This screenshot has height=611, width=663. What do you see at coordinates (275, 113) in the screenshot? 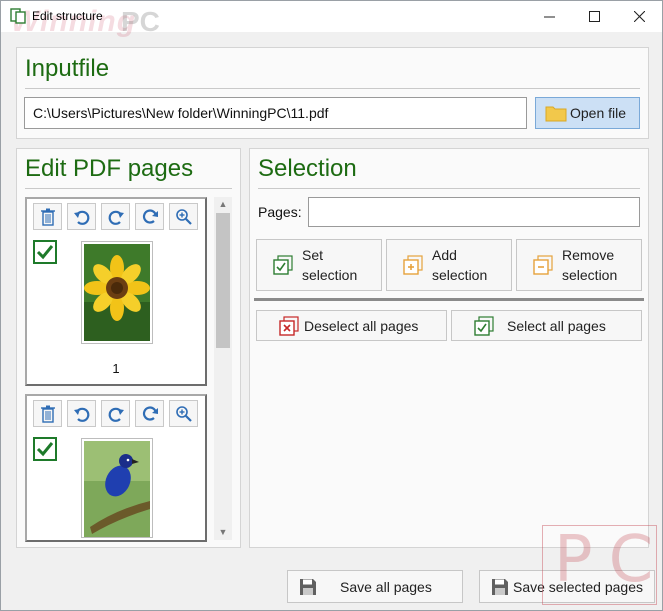
I see `input-path-field` at bounding box center [275, 113].